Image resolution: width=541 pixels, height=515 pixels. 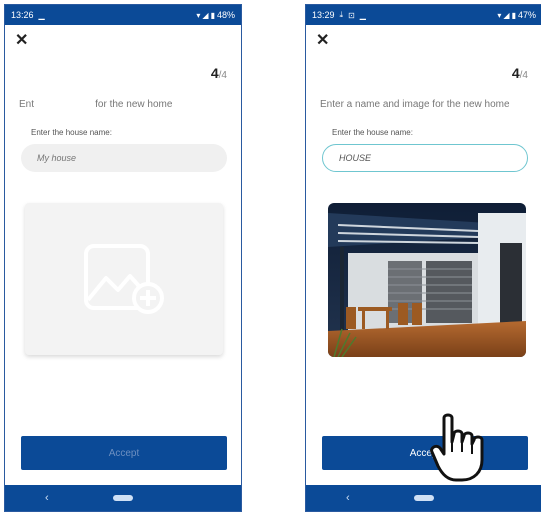 What do you see at coordinates (351, 15) in the screenshot?
I see `lock-icon: ⊡` at bounding box center [351, 15].